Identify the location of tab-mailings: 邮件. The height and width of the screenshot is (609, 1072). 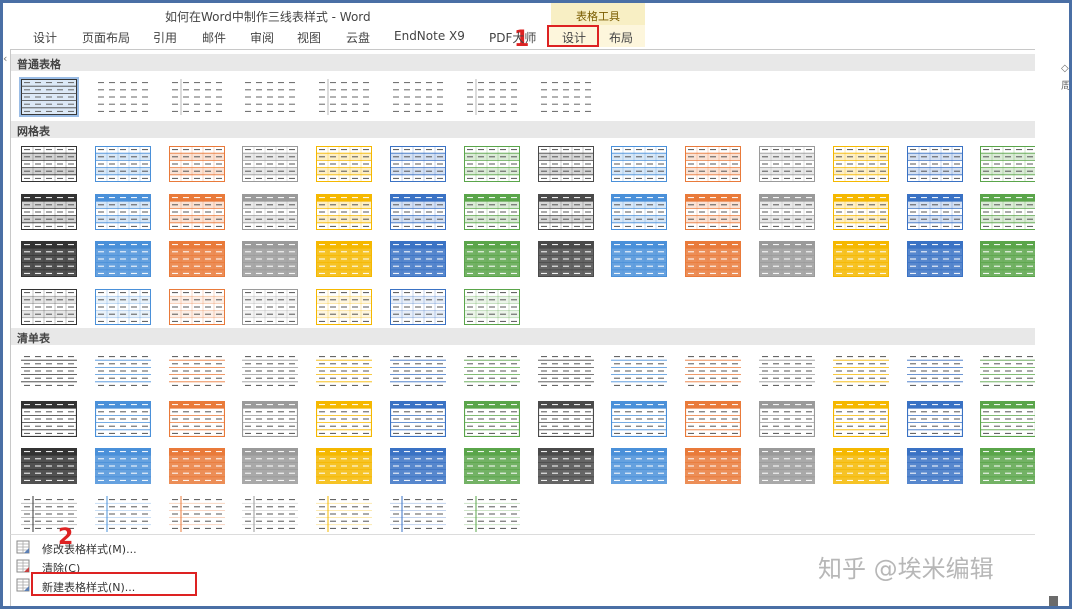
(214, 37).